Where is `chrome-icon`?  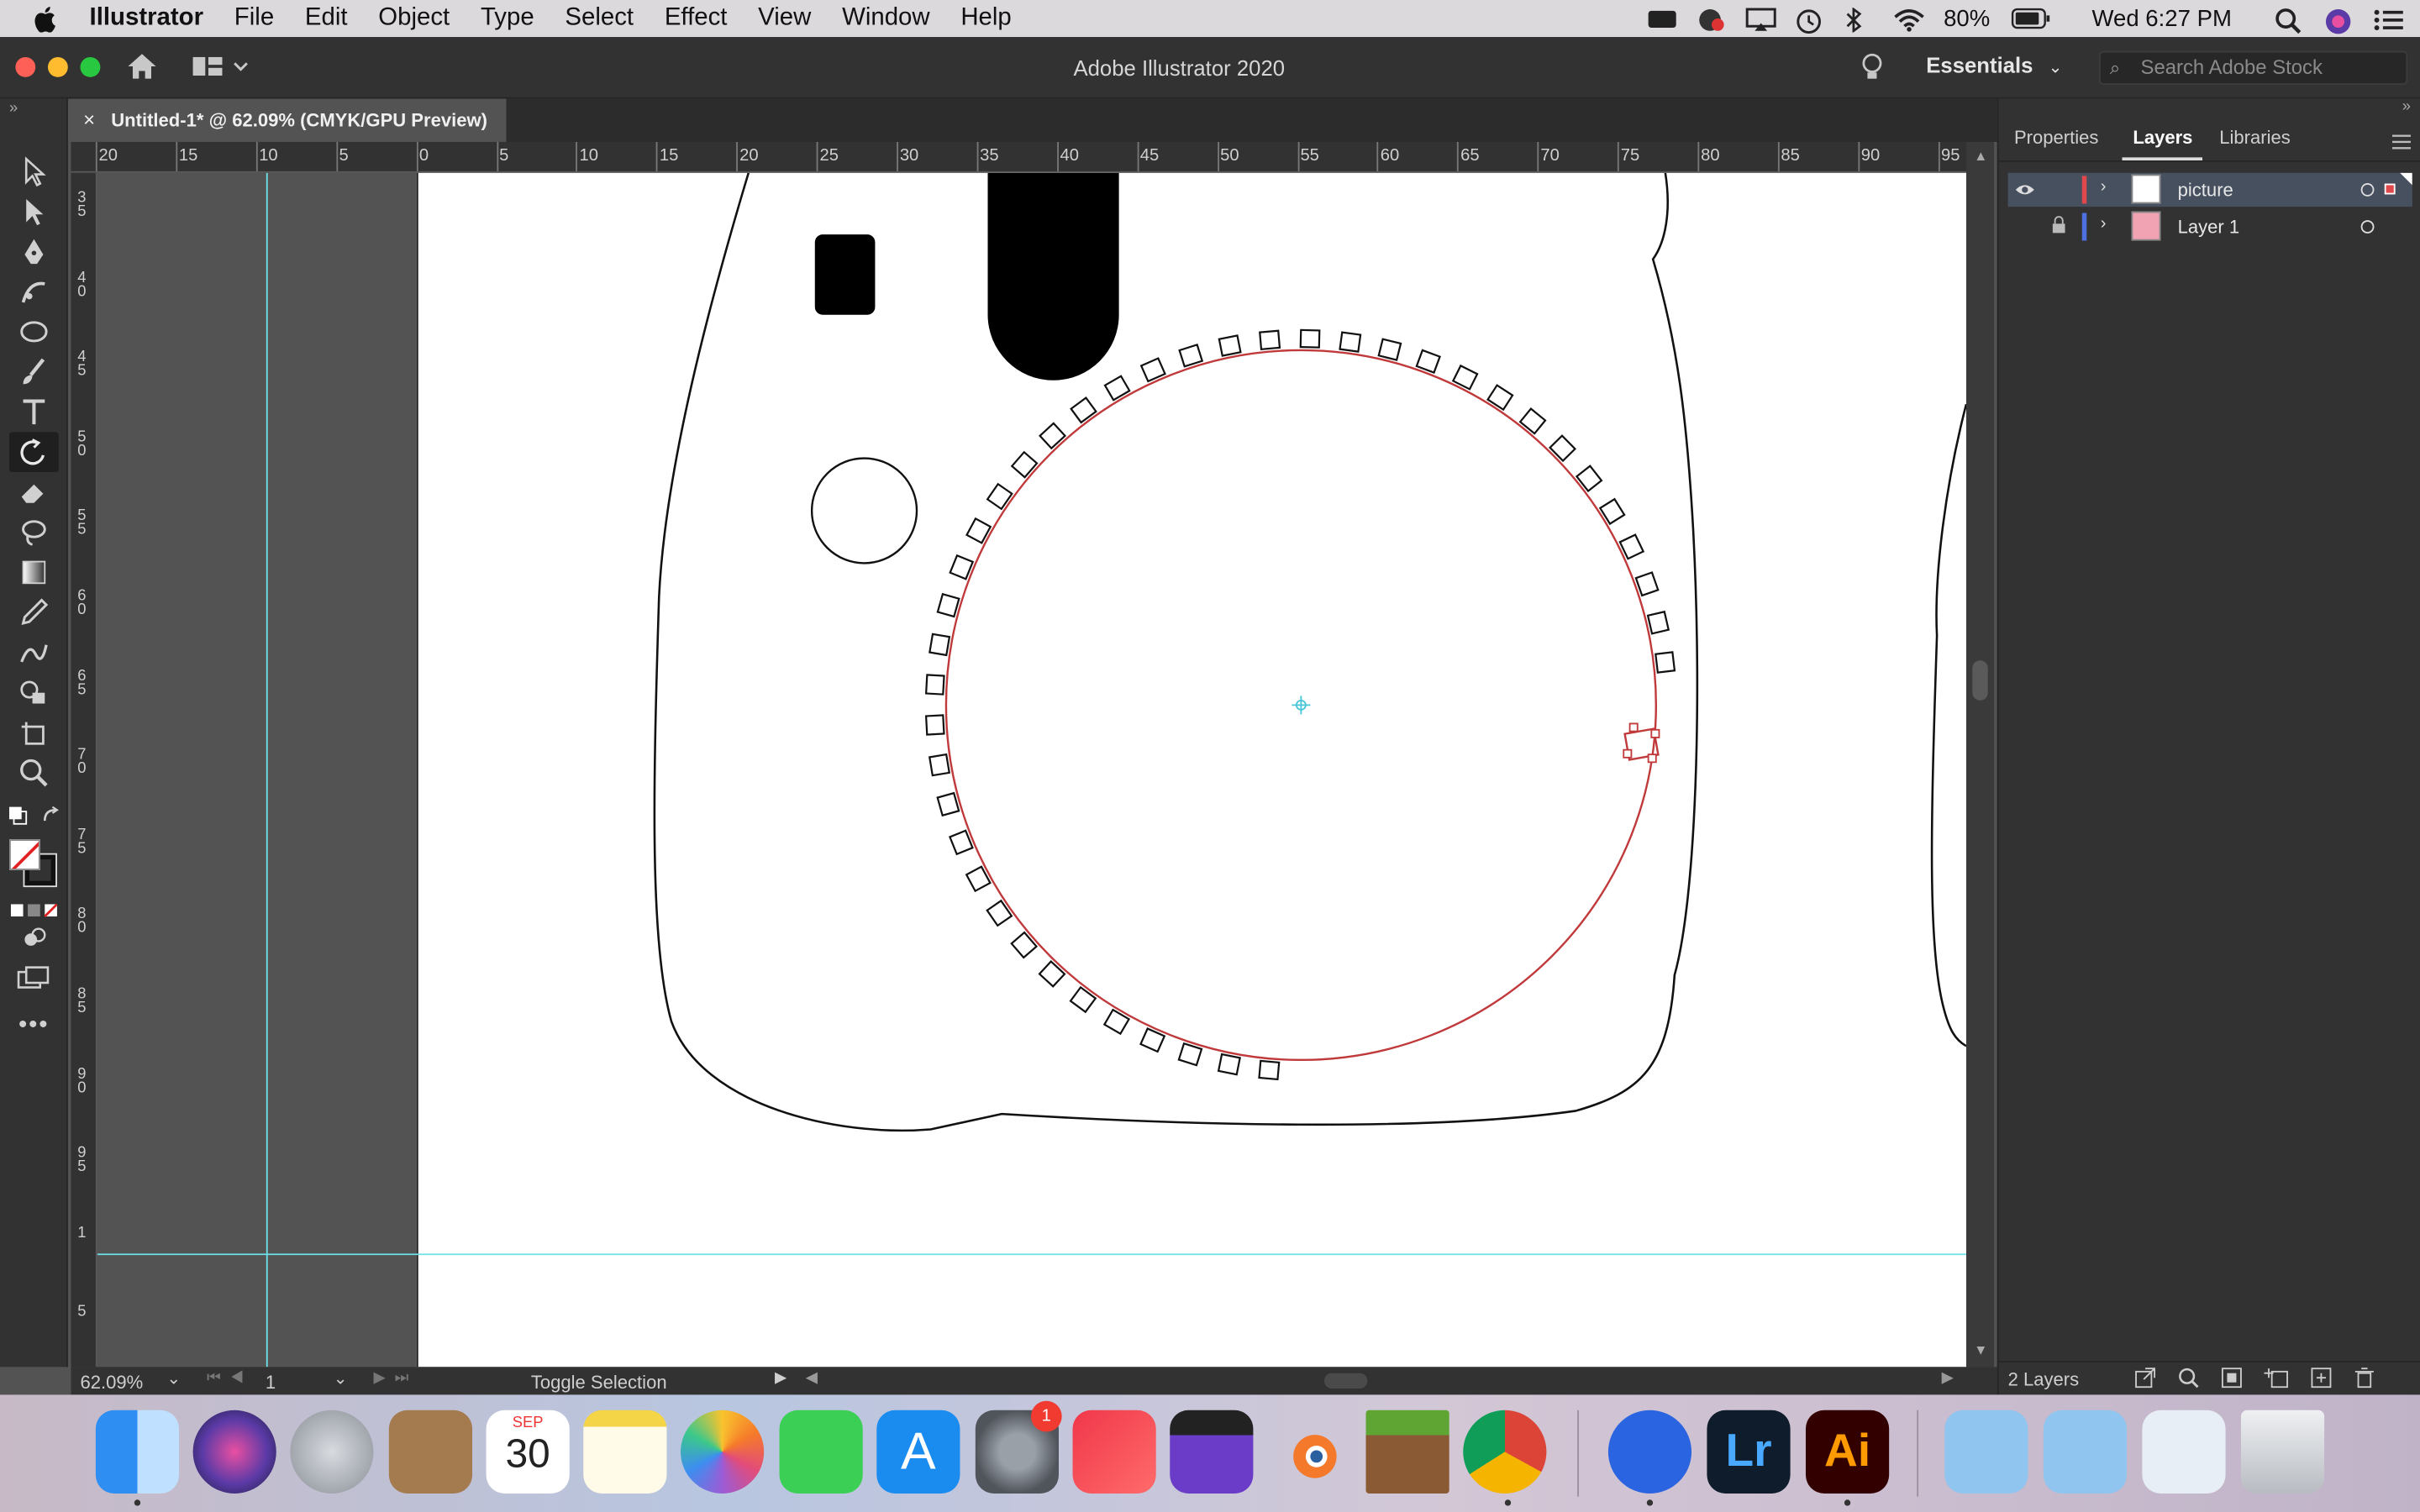 chrome-icon is located at coordinates (1505, 1452).